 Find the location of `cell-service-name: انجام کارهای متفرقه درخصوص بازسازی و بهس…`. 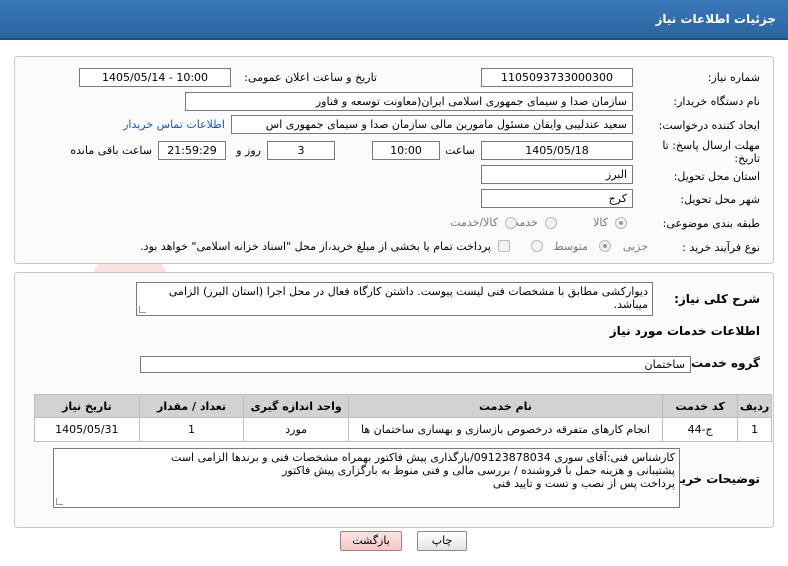

cell-service-name: انجام کارهای متفرقه درخصوص بازسازی و بهس… is located at coordinates (505, 429).